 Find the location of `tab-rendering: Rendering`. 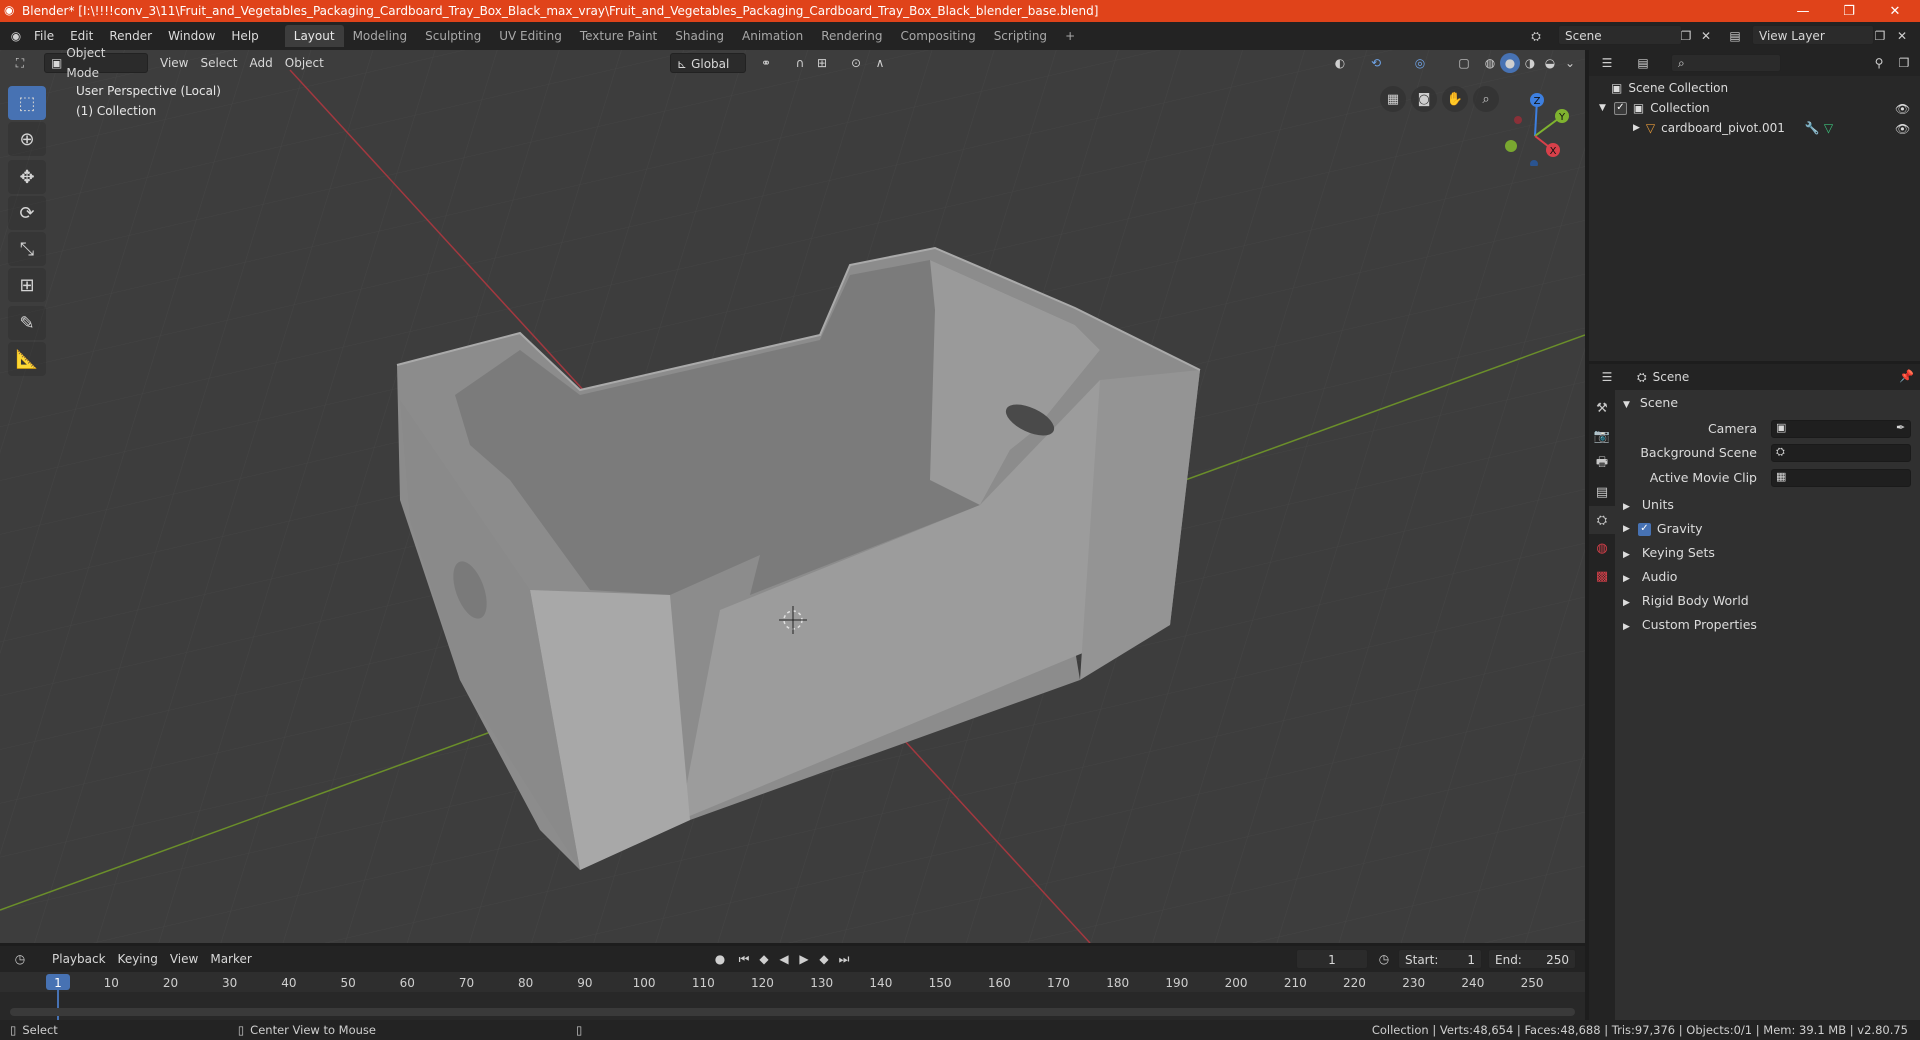

tab-rendering: Rendering is located at coordinates (851, 36).